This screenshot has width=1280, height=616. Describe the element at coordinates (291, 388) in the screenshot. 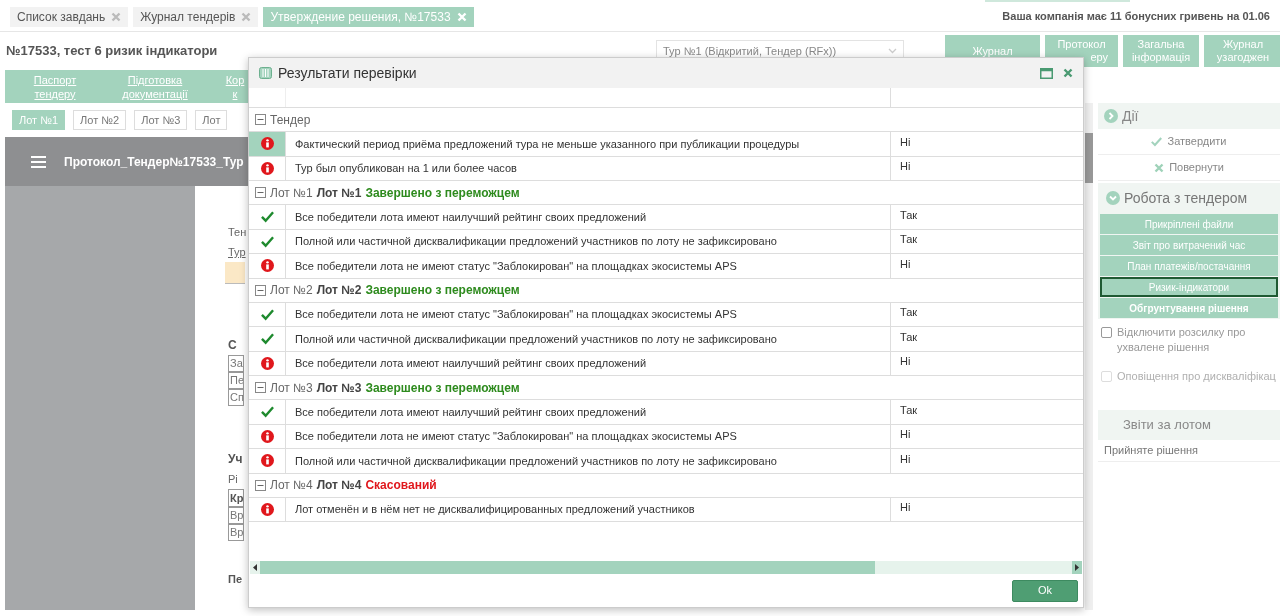

I see `group-label: Лот №3` at that location.